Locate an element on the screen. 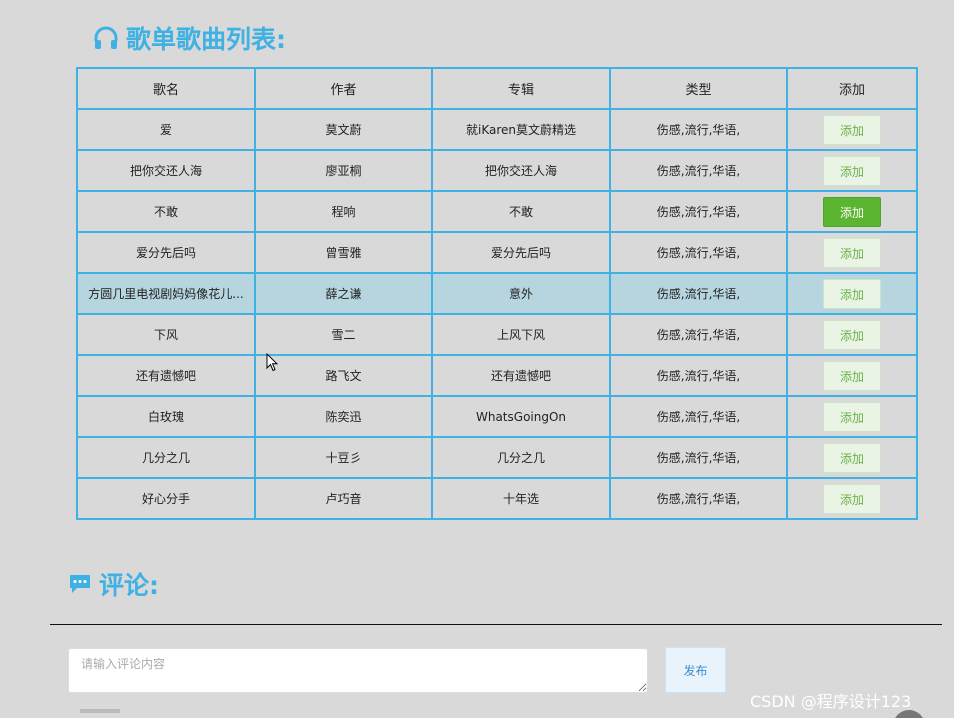 This screenshot has height=718, width=954. comments-section-title: 评论: is located at coordinates (113, 584).